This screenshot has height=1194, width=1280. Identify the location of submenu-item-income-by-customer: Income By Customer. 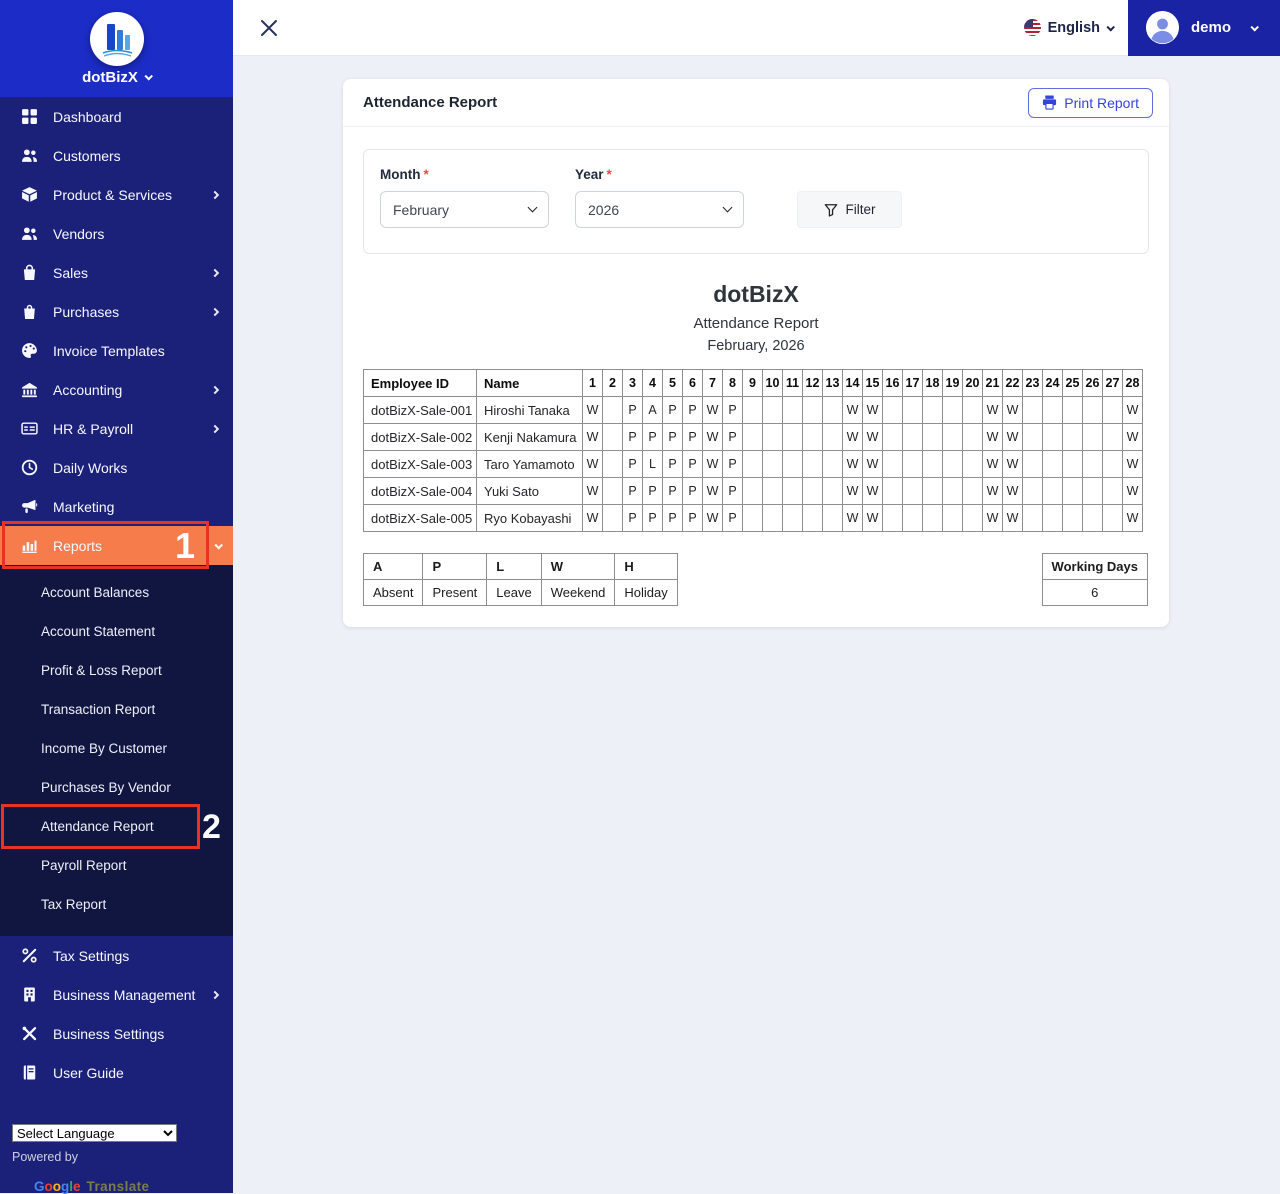
(116, 748).